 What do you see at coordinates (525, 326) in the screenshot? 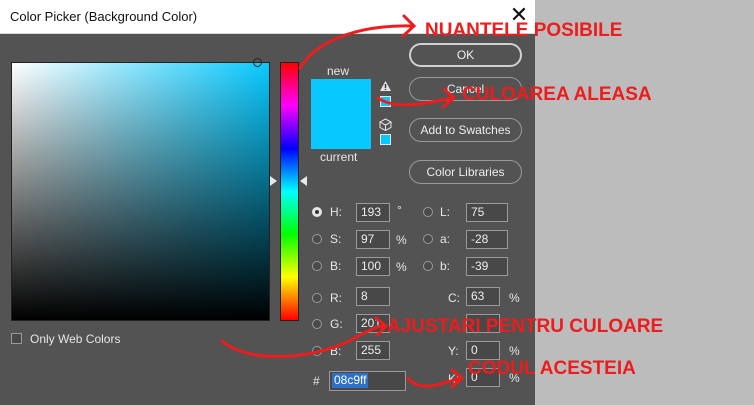
I see `annotation-ajustari: AJUSTARI PENTRU CULOARE` at bounding box center [525, 326].